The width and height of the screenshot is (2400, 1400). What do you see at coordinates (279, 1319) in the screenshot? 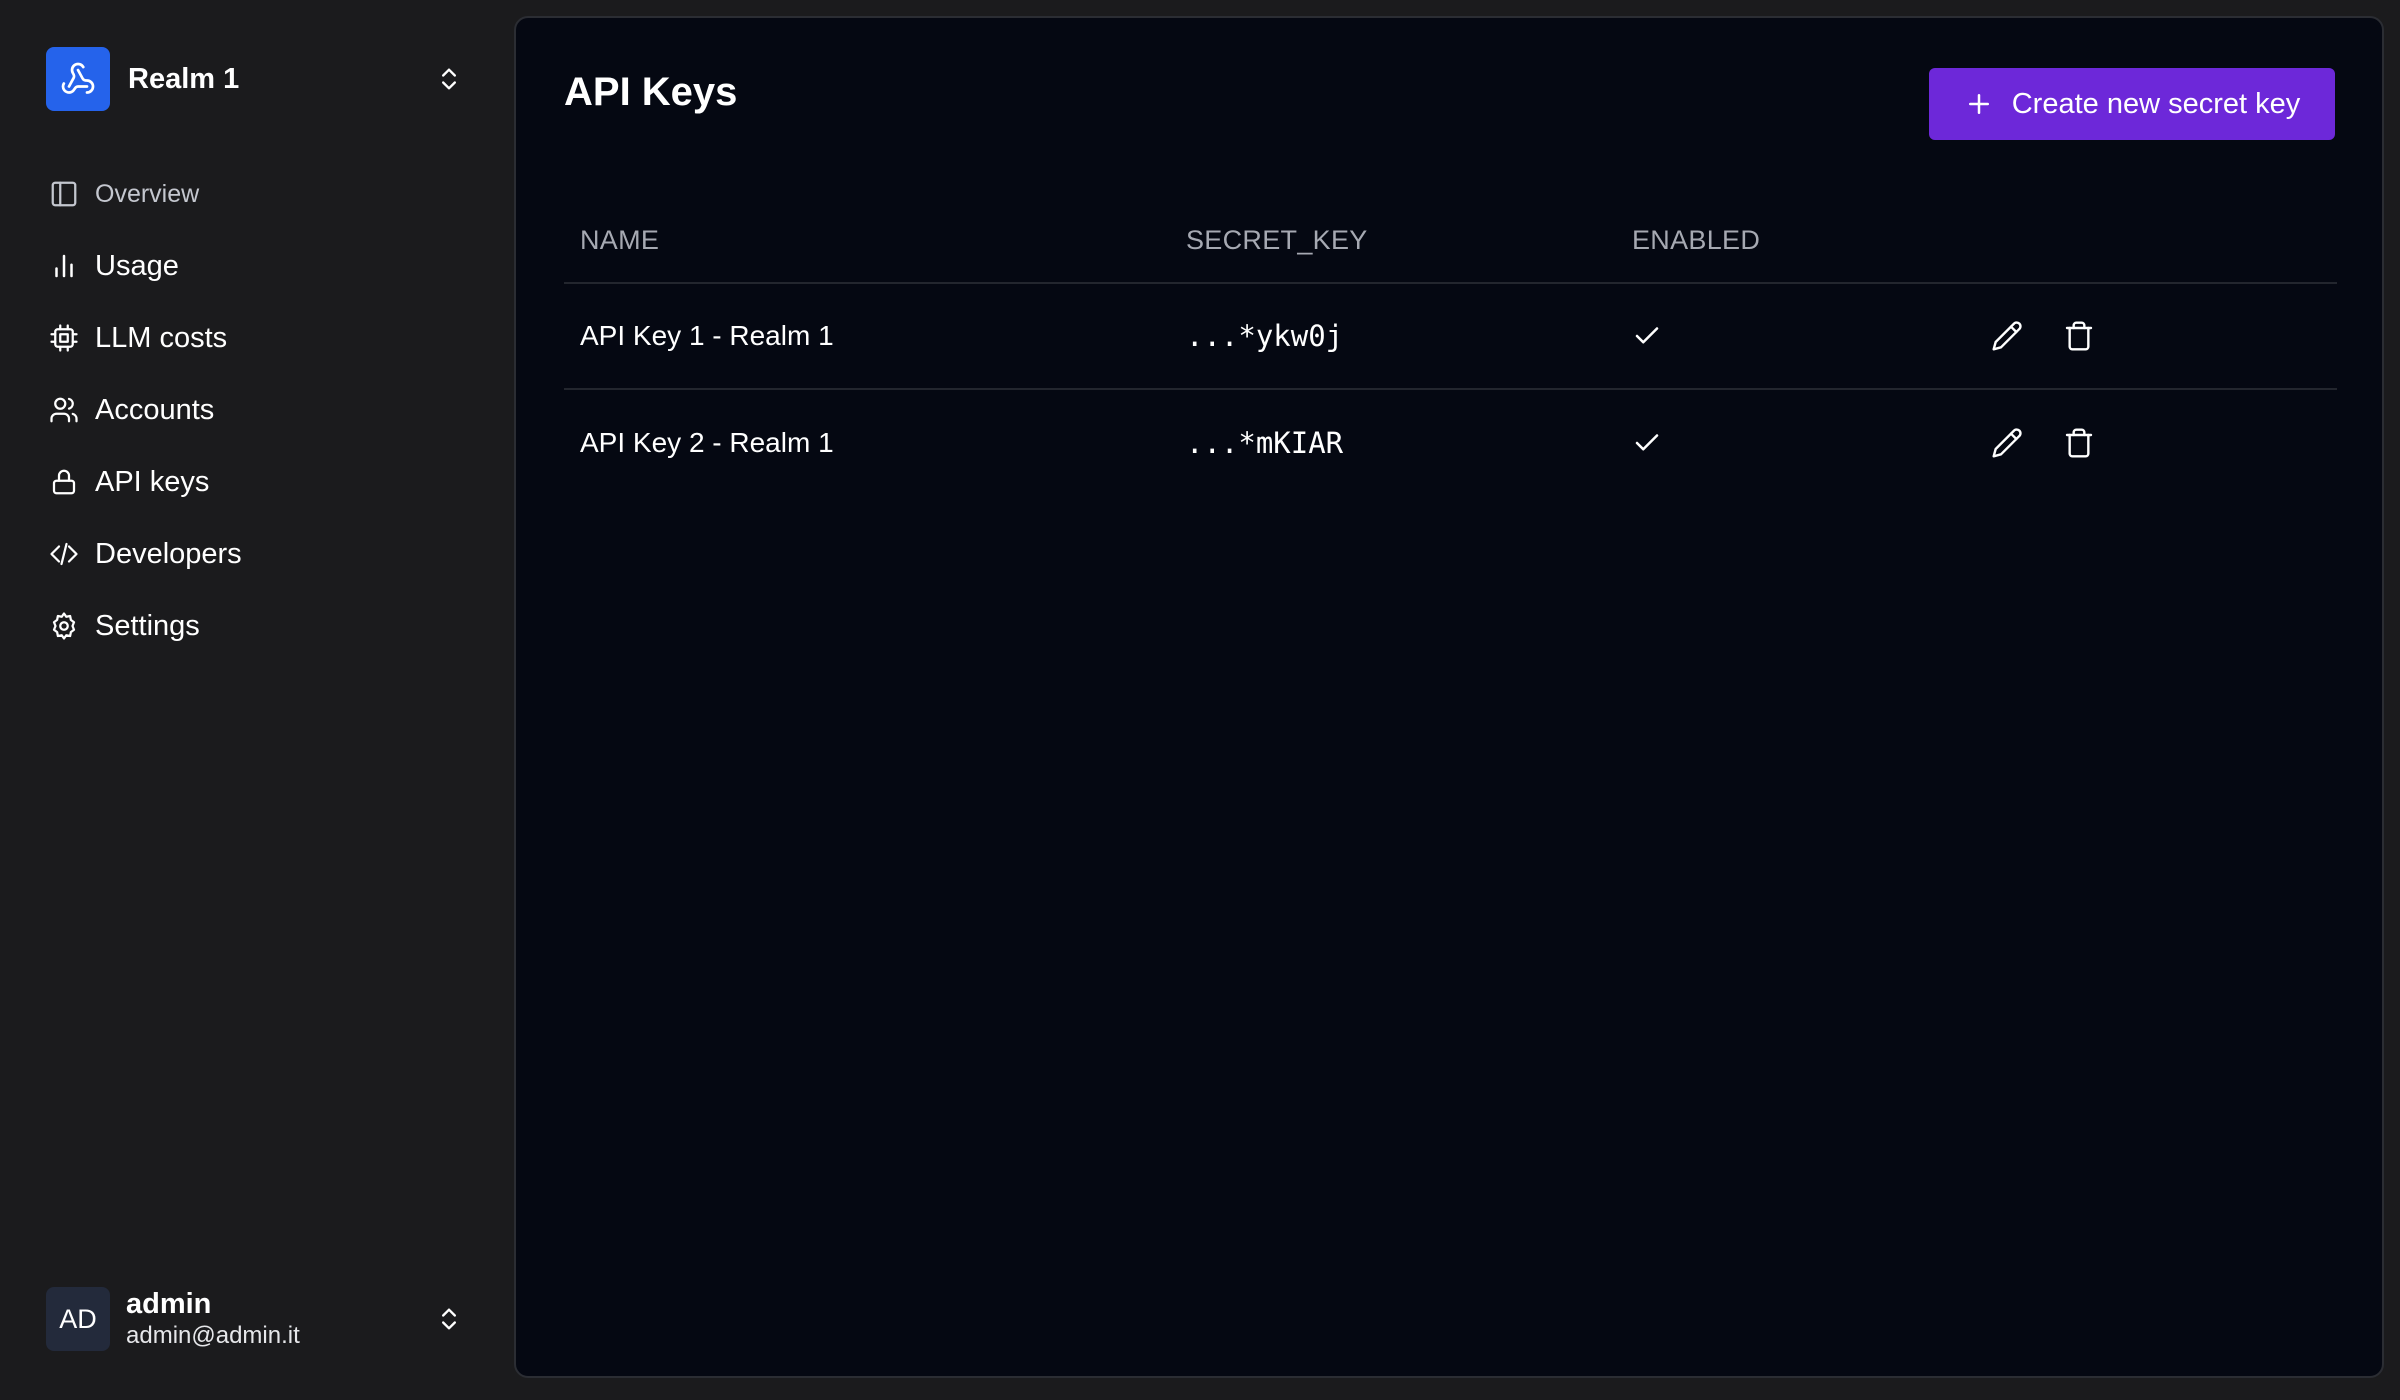
I see `user-info: admin admin@admin.it` at bounding box center [279, 1319].